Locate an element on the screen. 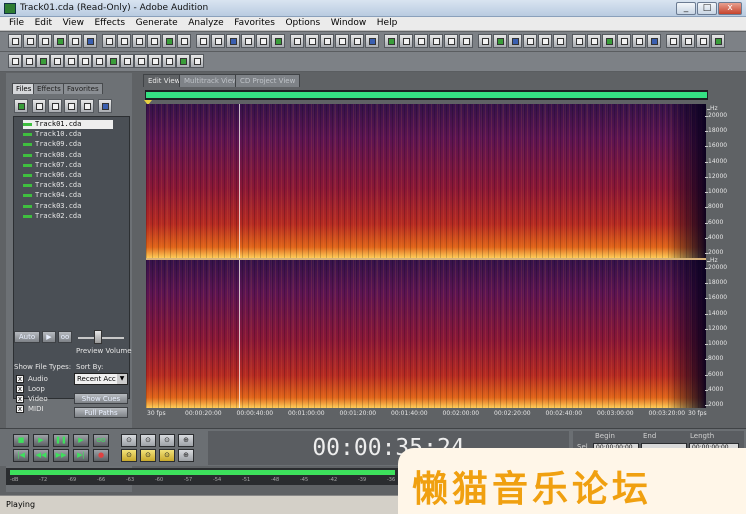  full-paths-button: Full Paths is located at coordinates (101, 412).